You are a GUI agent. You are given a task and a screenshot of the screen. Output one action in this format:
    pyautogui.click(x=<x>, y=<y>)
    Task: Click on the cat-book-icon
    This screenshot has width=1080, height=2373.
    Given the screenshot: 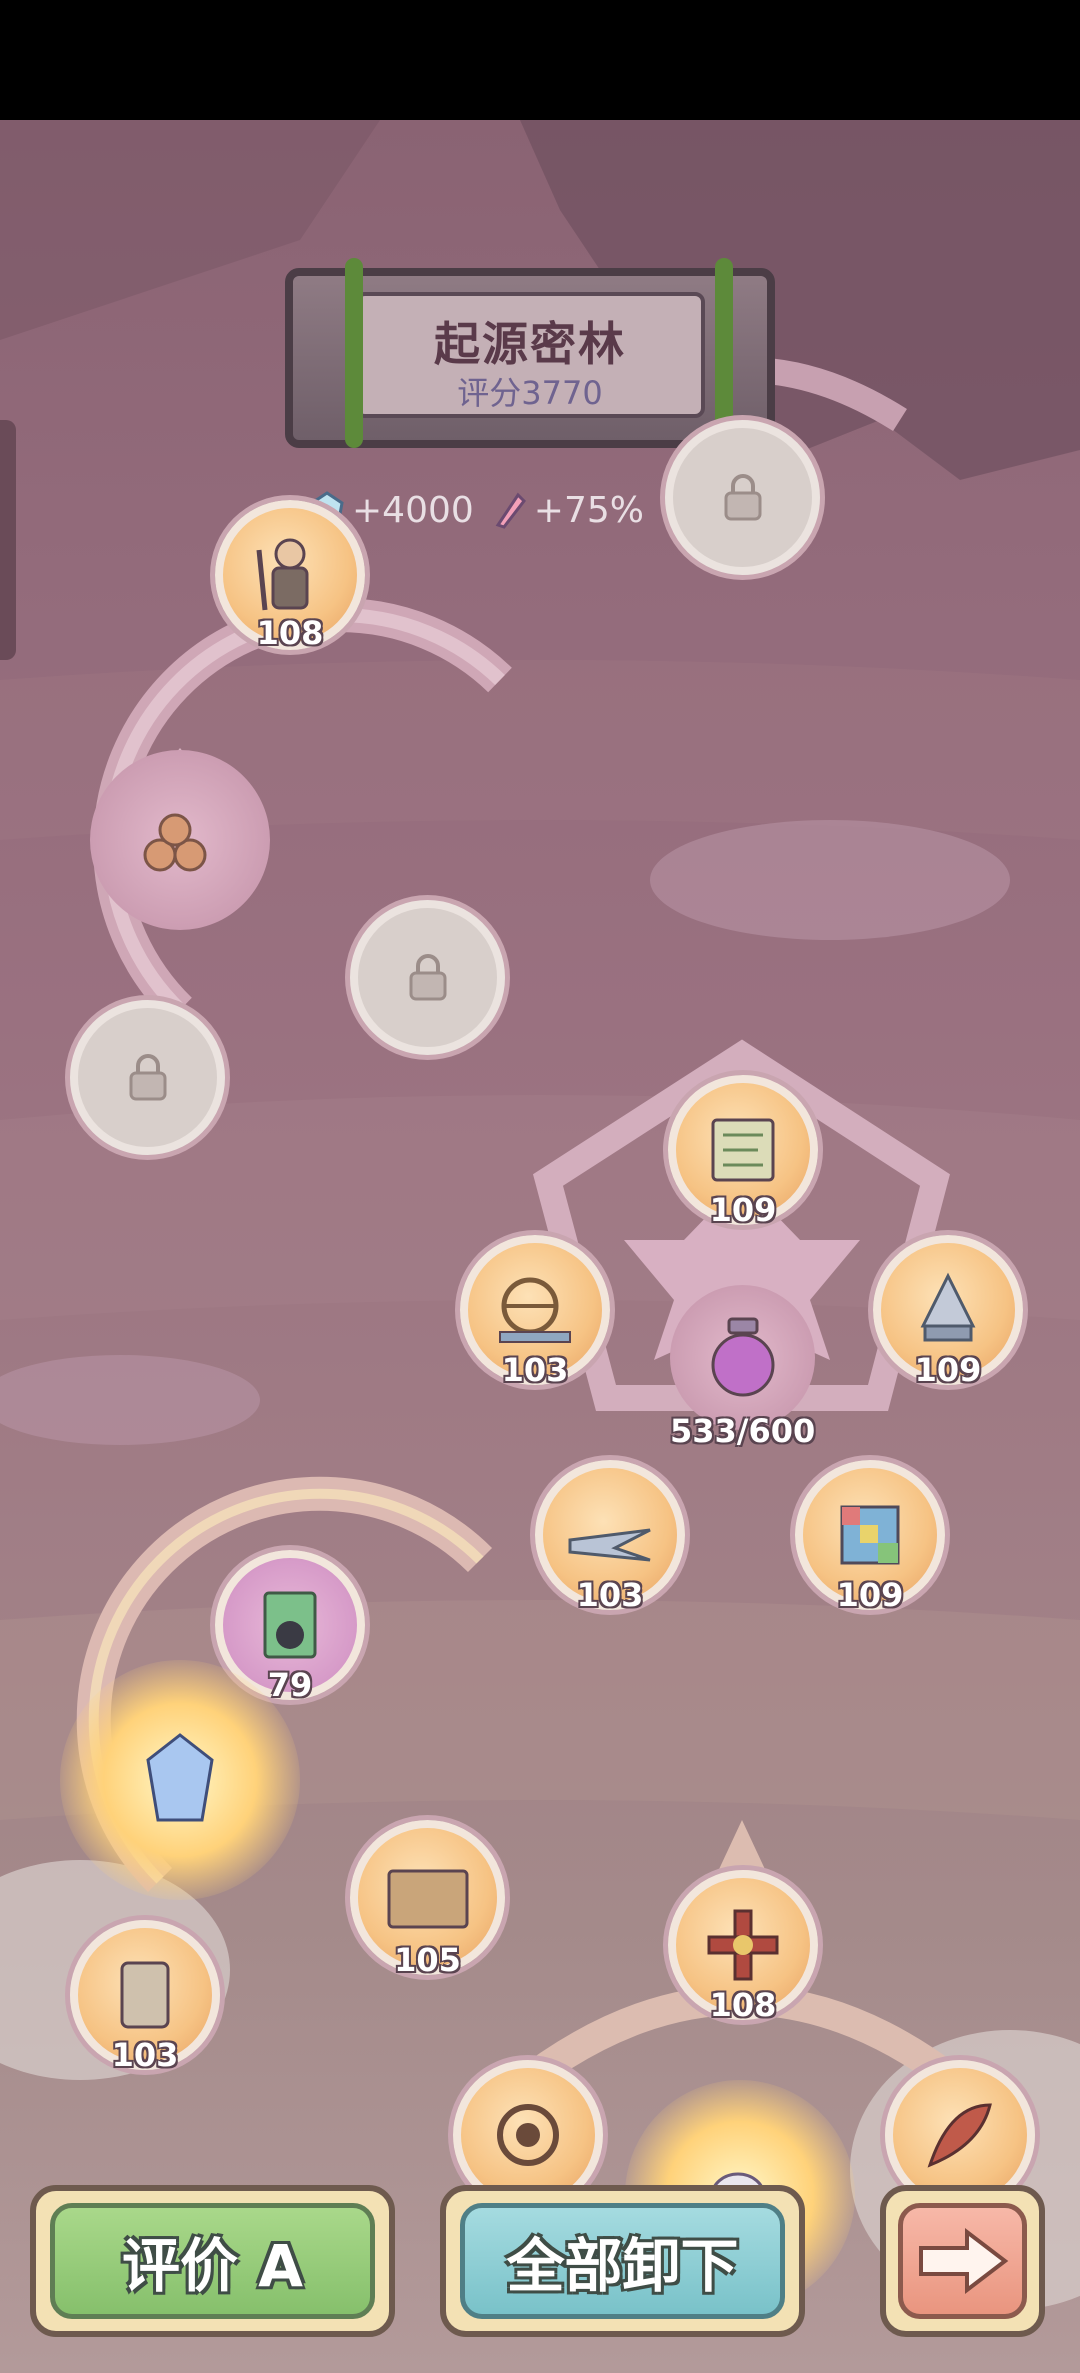 What is the action you would take?
    pyautogui.click(x=290, y=1625)
    